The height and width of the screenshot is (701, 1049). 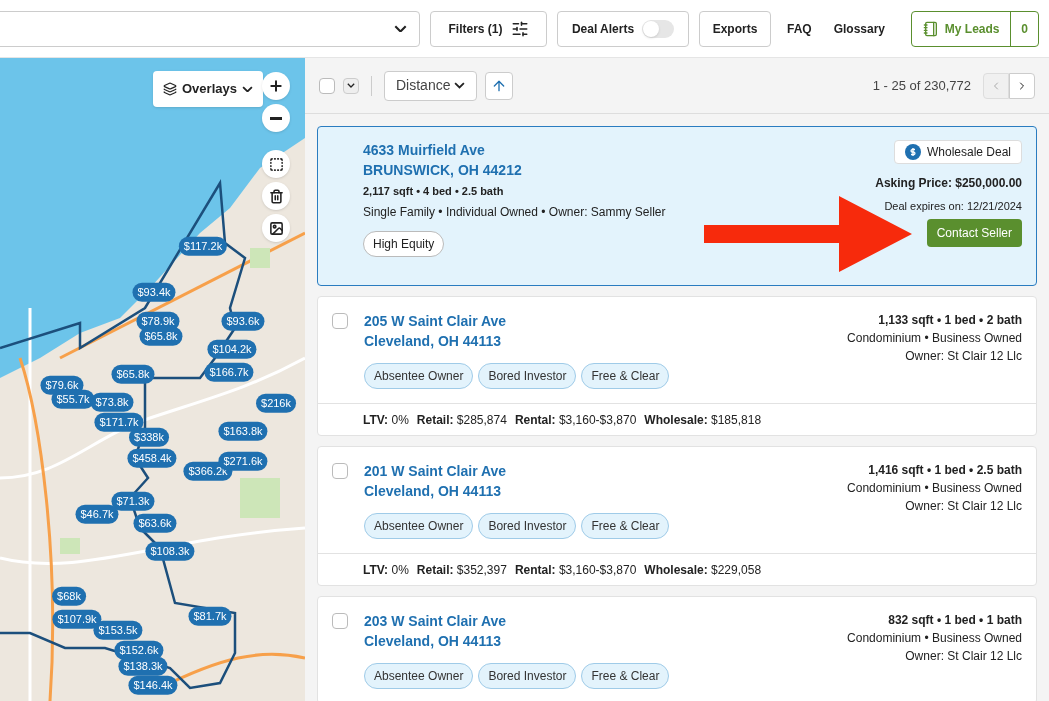 What do you see at coordinates (431, 85) in the screenshot?
I see `sort-dropdown: Distance` at bounding box center [431, 85].